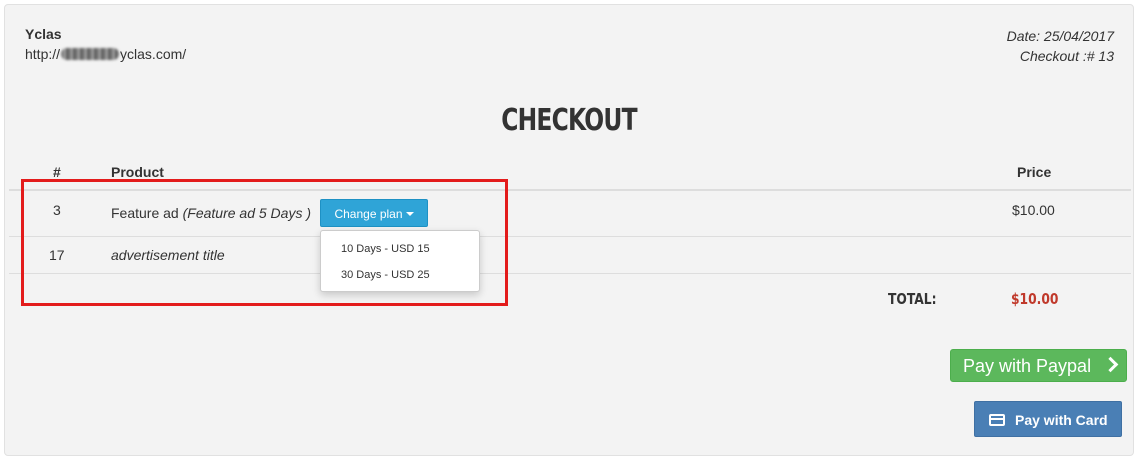  I want to click on column-header-number: #, so click(57, 172).